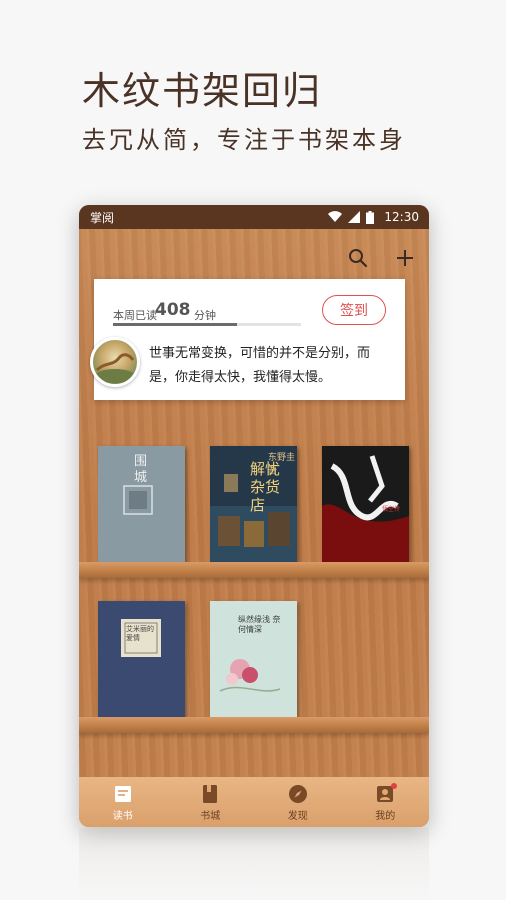 The width and height of the screenshot is (506, 900). Describe the element at coordinates (393, 786) in the screenshot. I see `notification-badge` at that location.